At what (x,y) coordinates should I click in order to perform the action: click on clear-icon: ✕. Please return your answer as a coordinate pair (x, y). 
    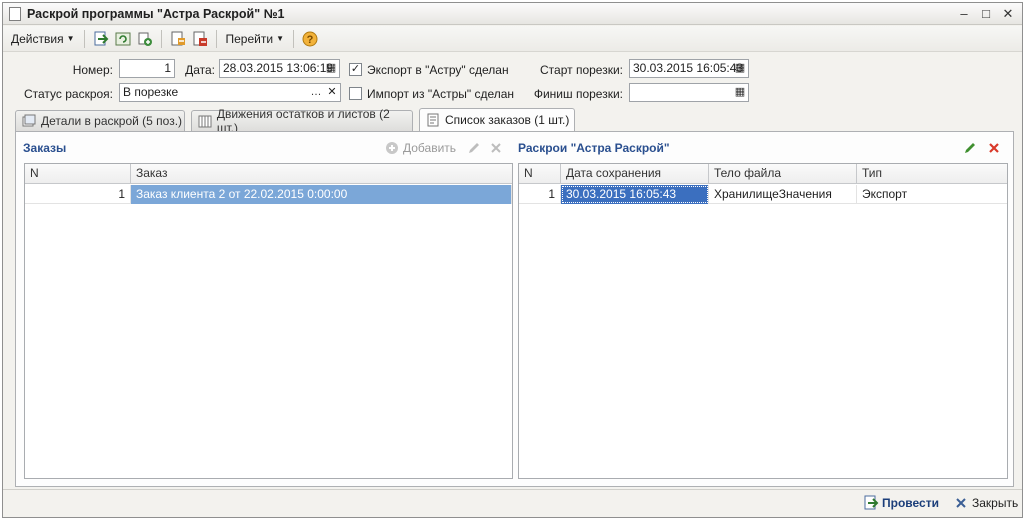
    Looking at the image, I should click on (332, 92).